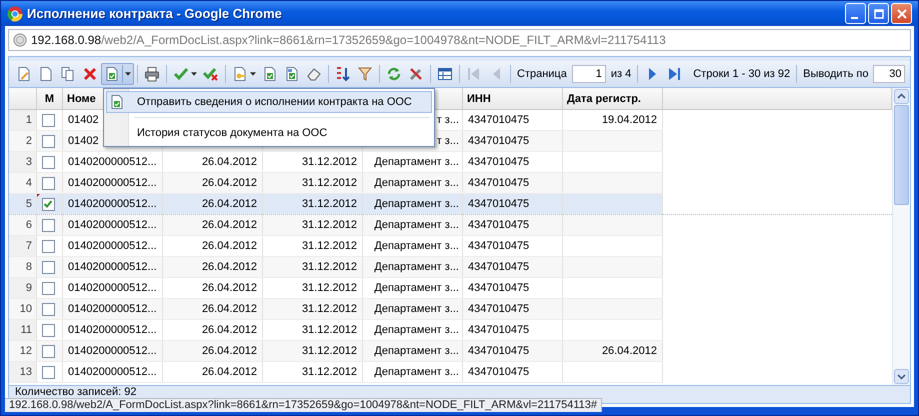  What do you see at coordinates (459, 40) in the screenshot?
I see `address-bar: 192.168.0.98/web2/A_FormDocList.aspx?link=8661&rn=17352659&go=1004978&nt=NODE_FILT_ARM&vl=211754113` at bounding box center [459, 40].